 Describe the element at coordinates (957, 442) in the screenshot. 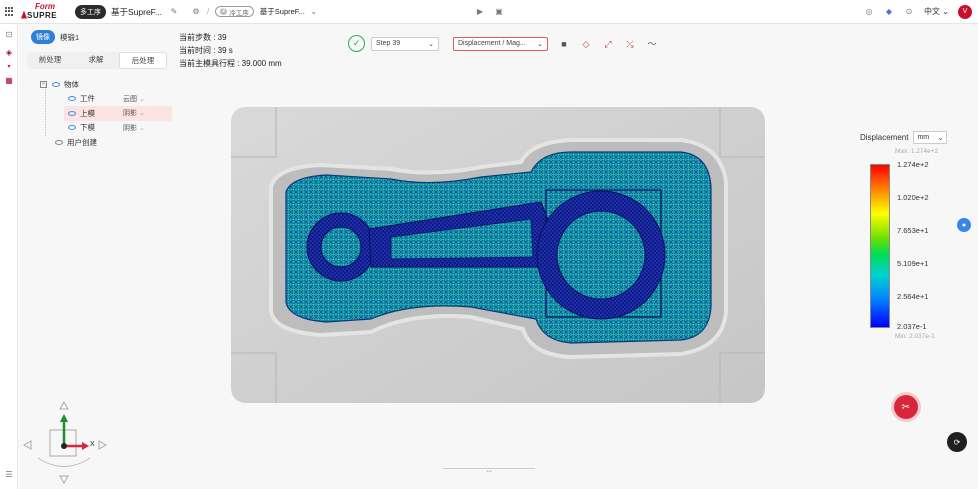

I see `chat-button: ⟳` at that location.